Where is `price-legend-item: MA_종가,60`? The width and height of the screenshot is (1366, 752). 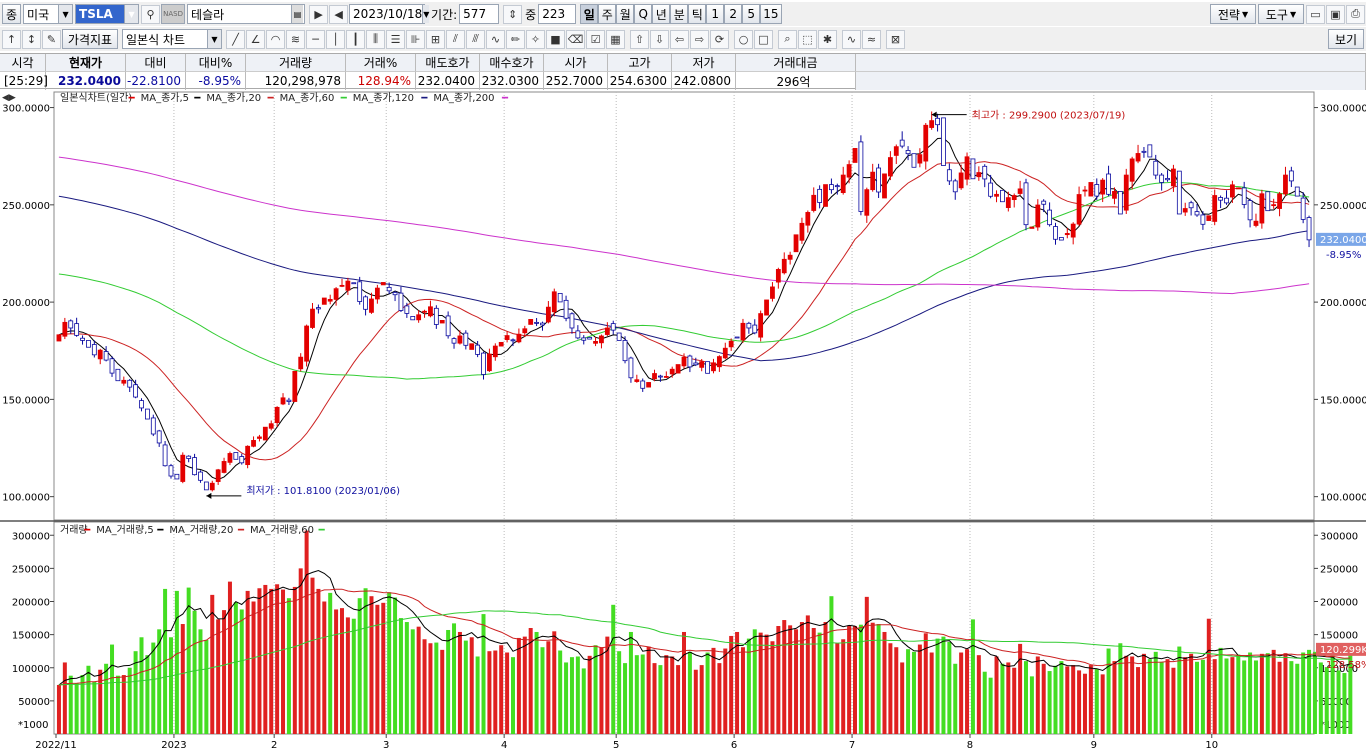
price-legend-item: MA_종가,60 is located at coordinates (307, 98).